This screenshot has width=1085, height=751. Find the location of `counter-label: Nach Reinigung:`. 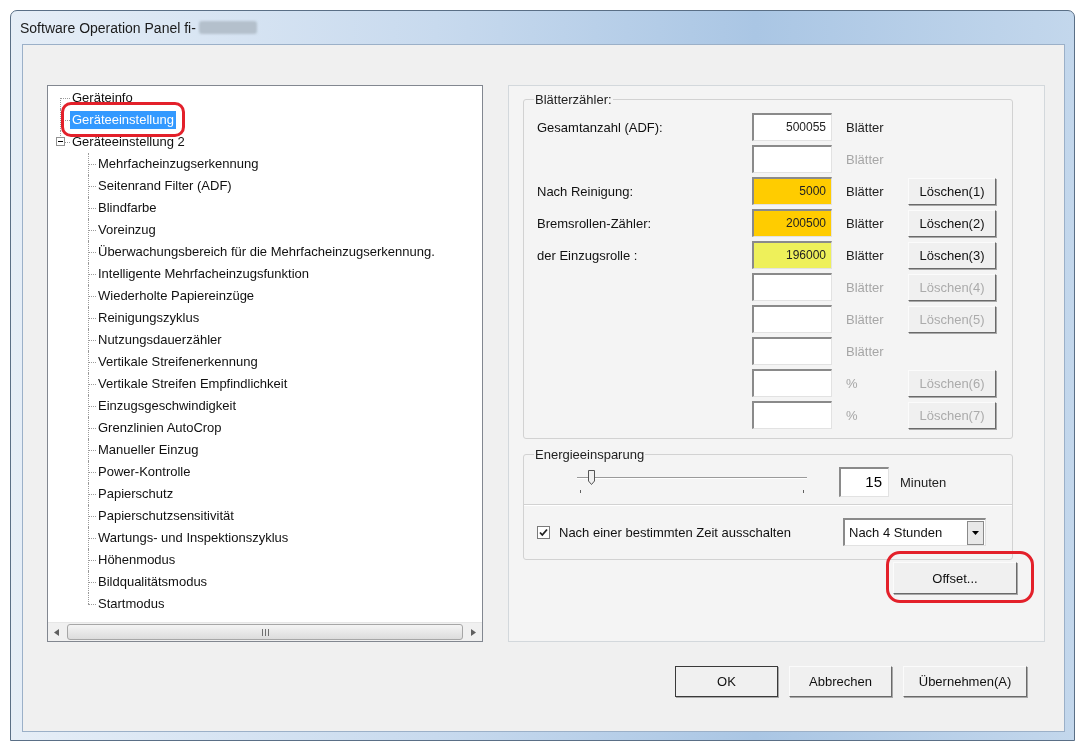

counter-label: Nach Reinigung: is located at coordinates (586, 191).